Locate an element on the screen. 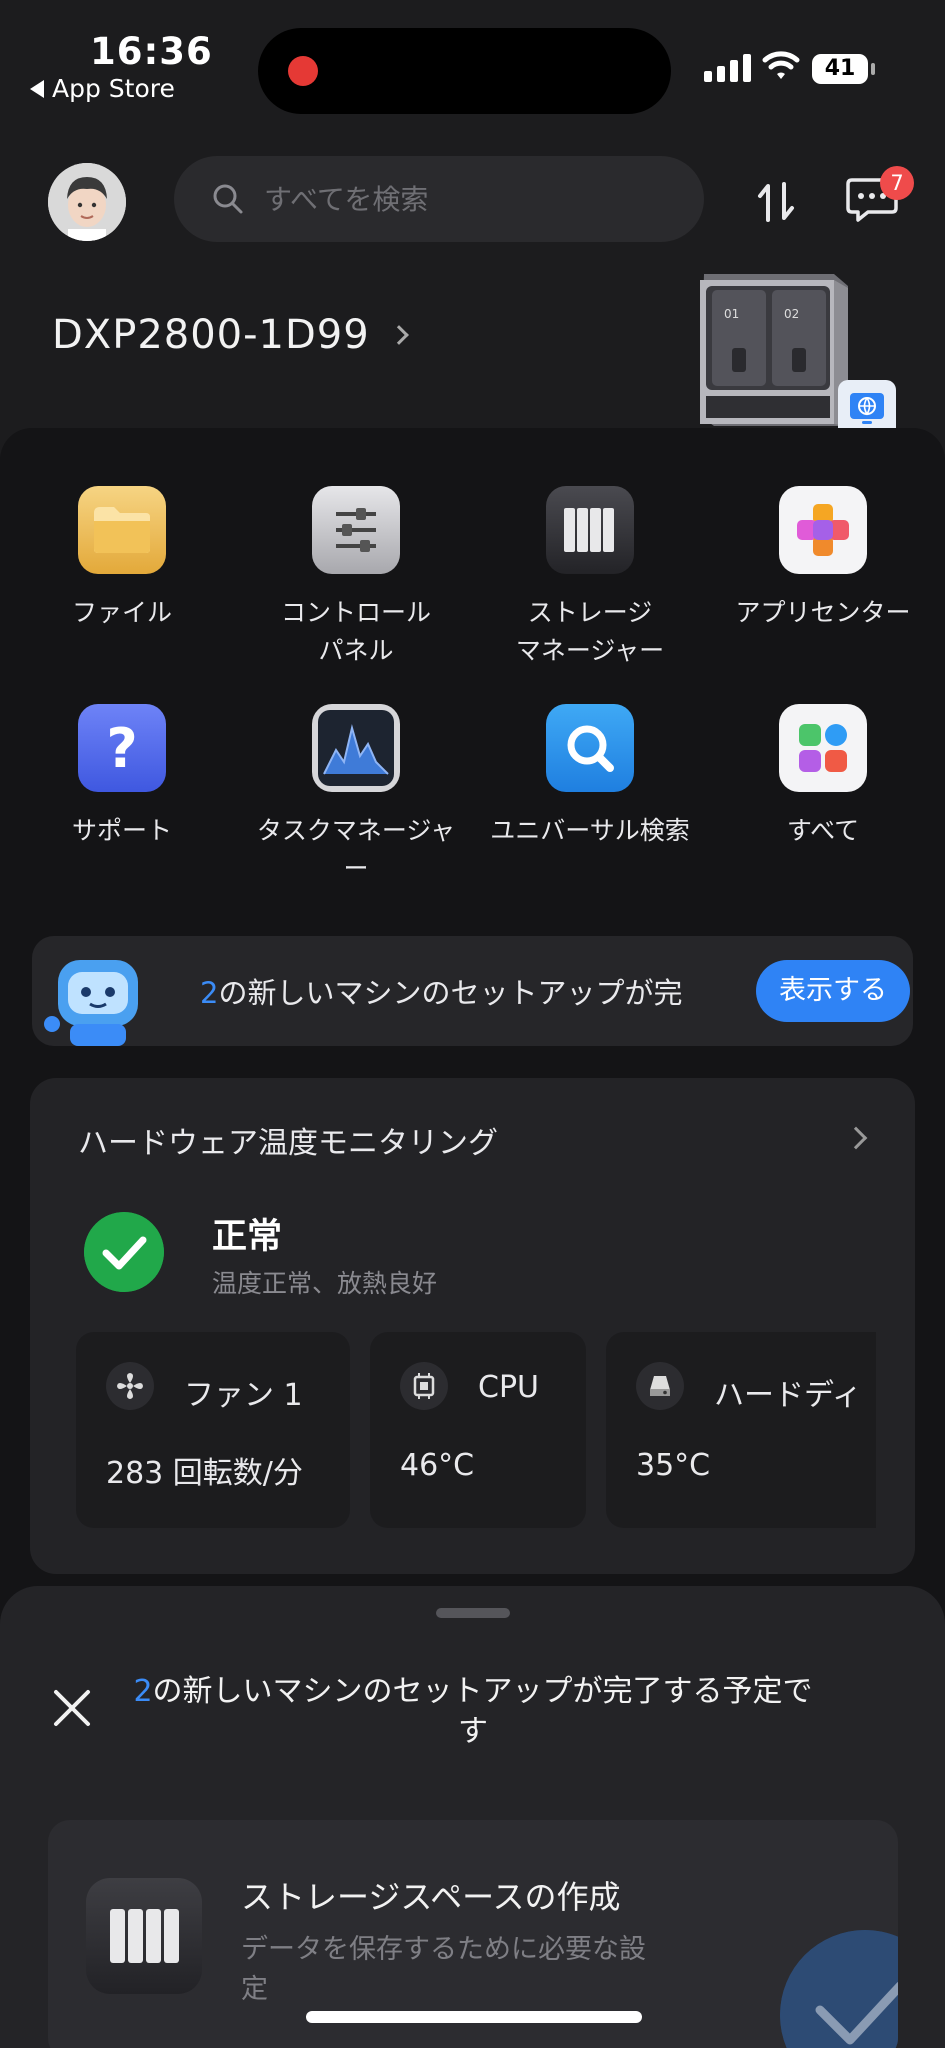 The height and width of the screenshot is (2048, 945). robot-mascot-icon is located at coordinates (91, 1003).